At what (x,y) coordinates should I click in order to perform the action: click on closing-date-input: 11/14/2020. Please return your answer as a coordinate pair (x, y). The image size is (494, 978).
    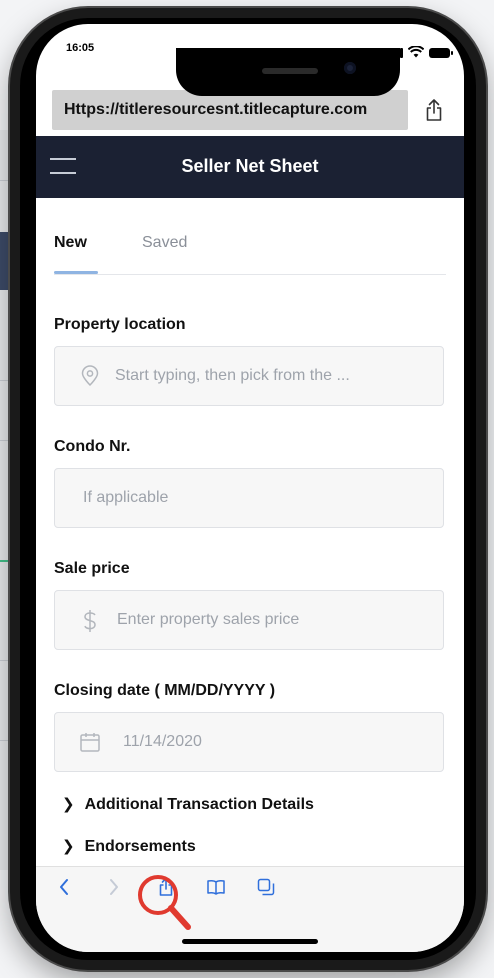
    Looking at the image, I should click on (249, 742).